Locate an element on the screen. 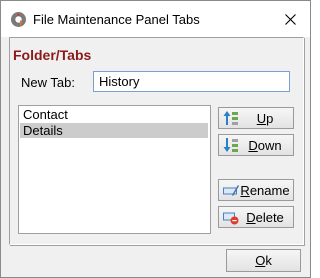 This screenshot has height=278, width=320. delete-accel: D is located at coordinates (251, 217).